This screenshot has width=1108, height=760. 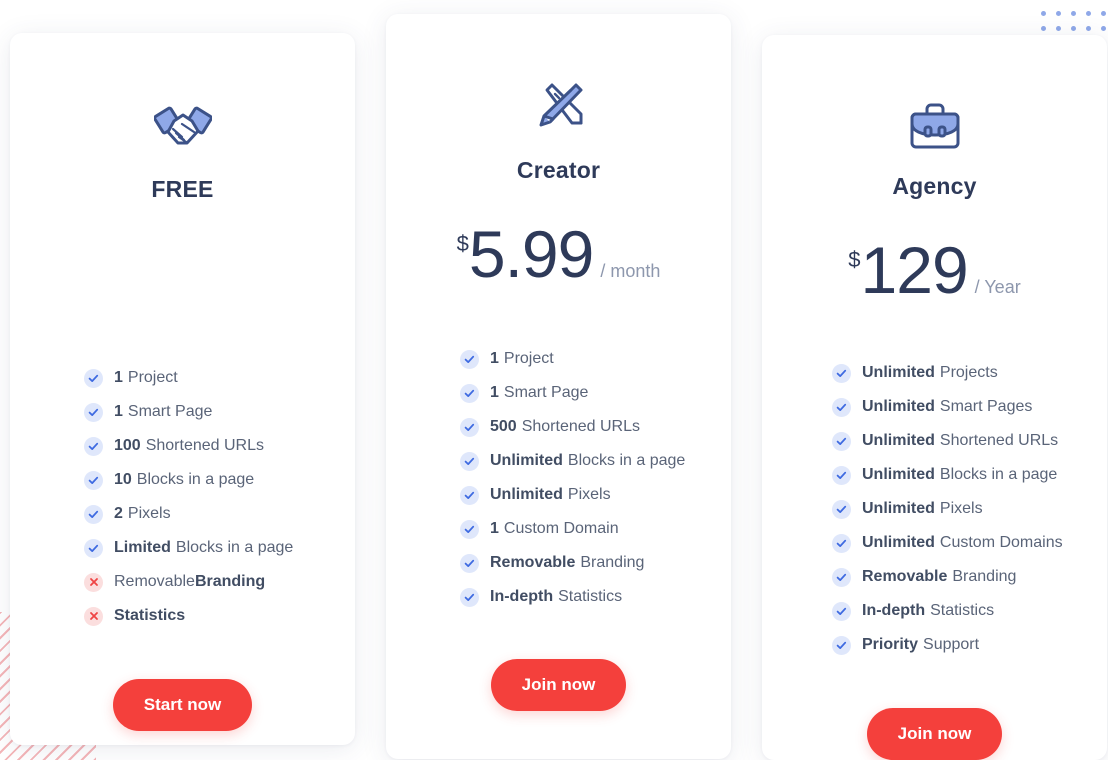 I want to click on feature-label: Projects, so click(x=968, y=372).